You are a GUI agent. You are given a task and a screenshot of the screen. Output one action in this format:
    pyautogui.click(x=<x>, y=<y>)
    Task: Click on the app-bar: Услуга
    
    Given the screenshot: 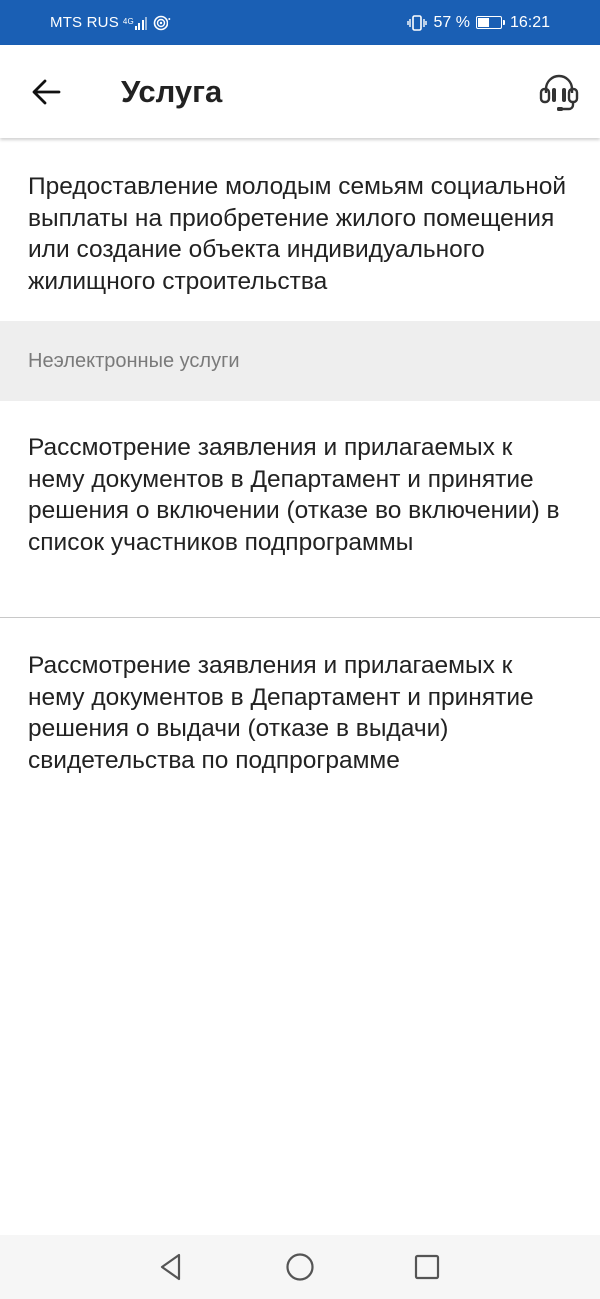 What is the action you would take?
    pyautogui.click(x=300, y=91)
    